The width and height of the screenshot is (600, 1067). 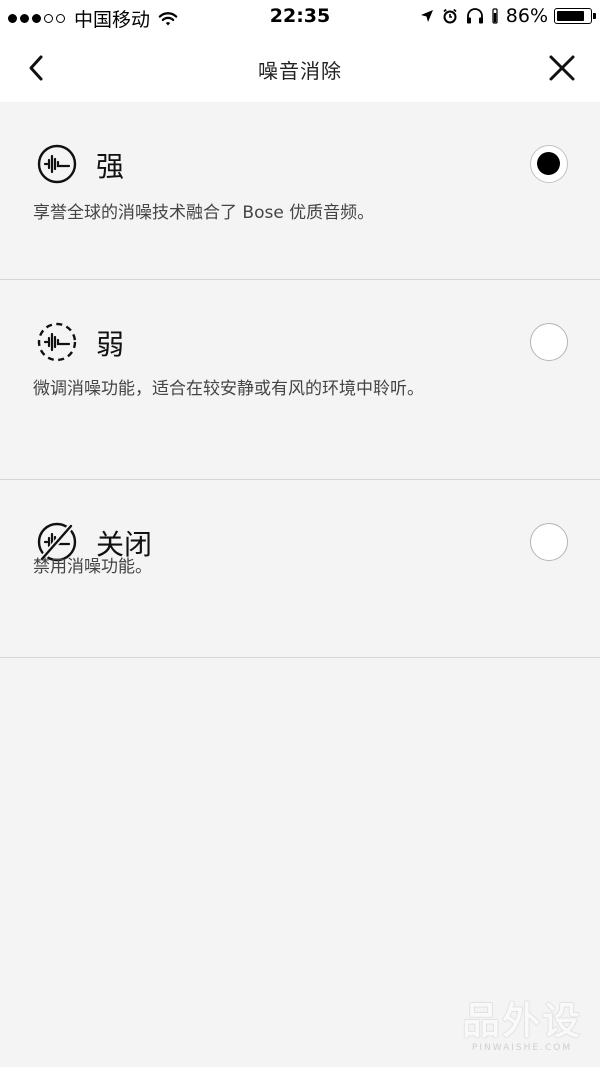 What do you see at coordinates (300, 71) in the screenshot?
I see `page-title: 噪音消除` at bounding box center [300, 71].